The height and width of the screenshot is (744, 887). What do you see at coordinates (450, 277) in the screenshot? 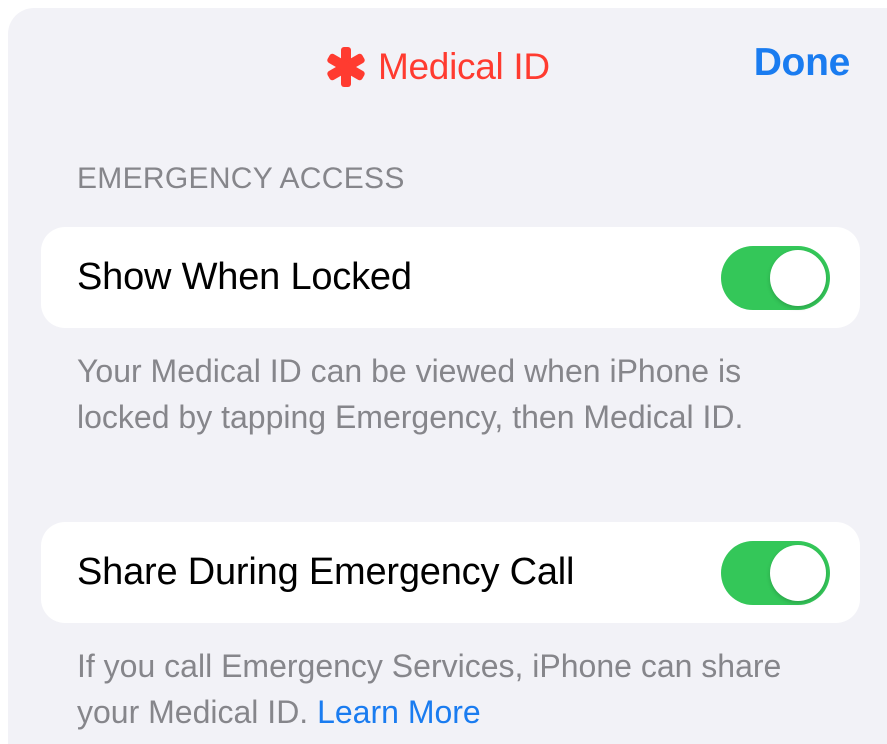
I see `show-when-locked-row: Show When Locked` at bounding box center [450, 277].